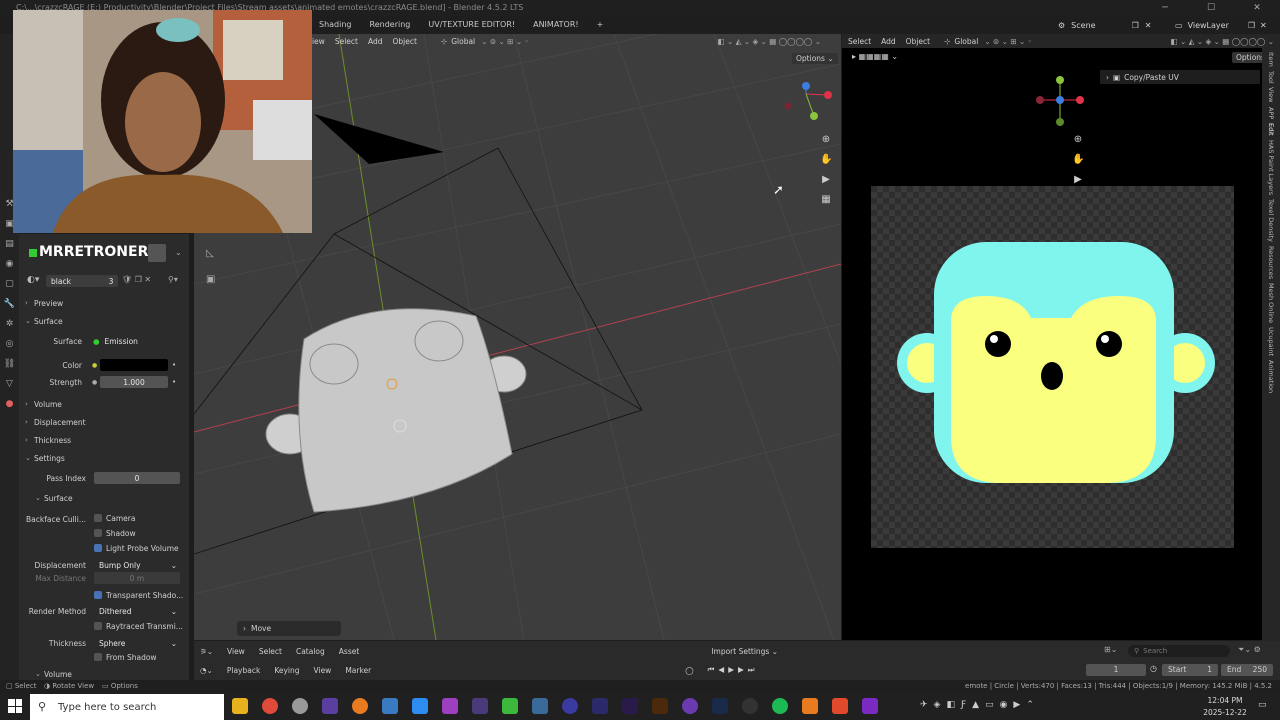  I want to click on tab-rendering: Rendering, so click(390, 25).